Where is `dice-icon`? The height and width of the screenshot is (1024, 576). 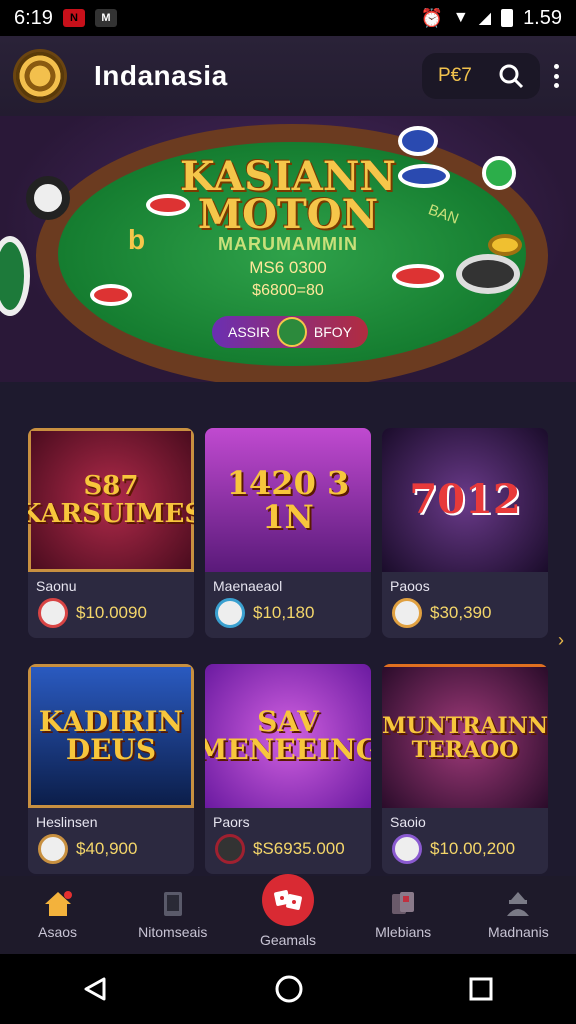 dice-icon is located at coordinates (287, 900).